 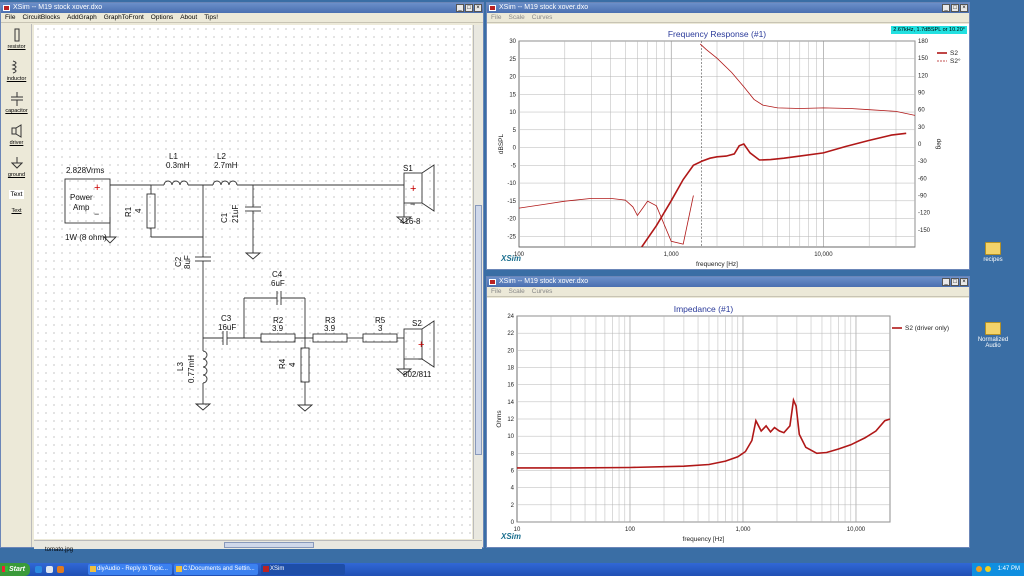 I want to click on y2-tick-label: 120, so click(x=923, y=76).